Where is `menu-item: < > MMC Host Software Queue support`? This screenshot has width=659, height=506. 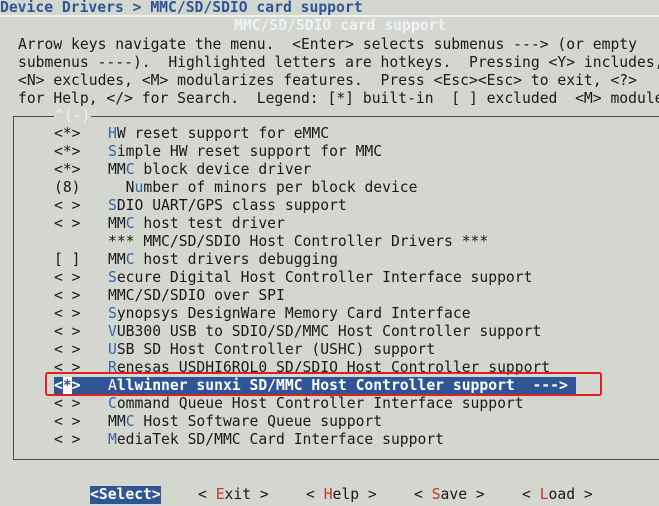
menu-item: < > MMC Host Software Queue support is located at coordinates (315, 422).